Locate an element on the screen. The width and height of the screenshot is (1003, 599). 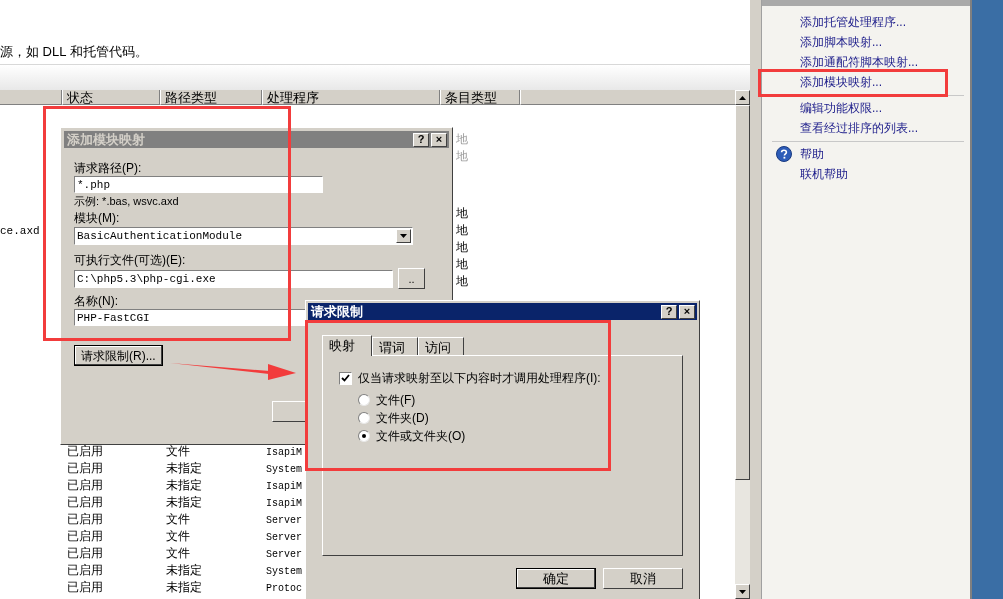
scroll-up-button is located at coordinates (742, 97).